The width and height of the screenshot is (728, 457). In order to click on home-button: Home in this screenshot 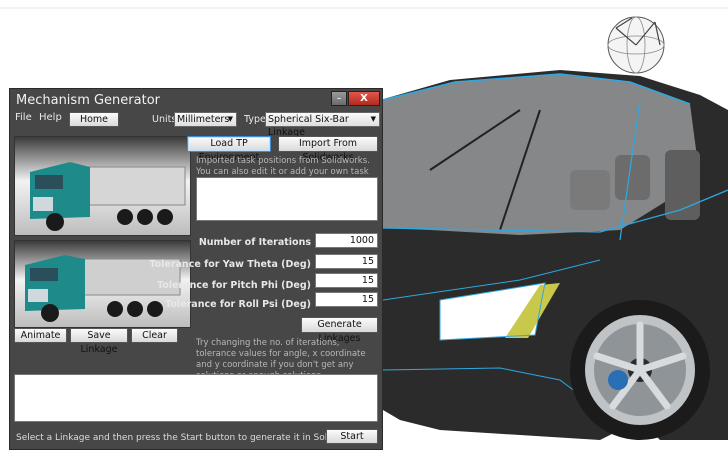, I will do `click(94, 119)`.